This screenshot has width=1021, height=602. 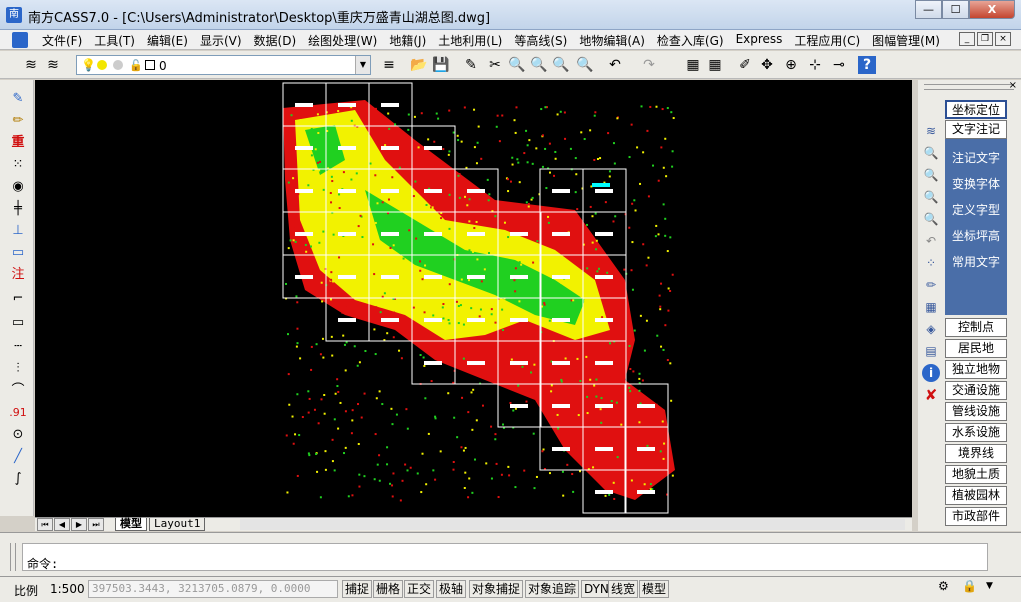 I want to click on layer-manager-icon: ≋, so click(x=31, y=65).